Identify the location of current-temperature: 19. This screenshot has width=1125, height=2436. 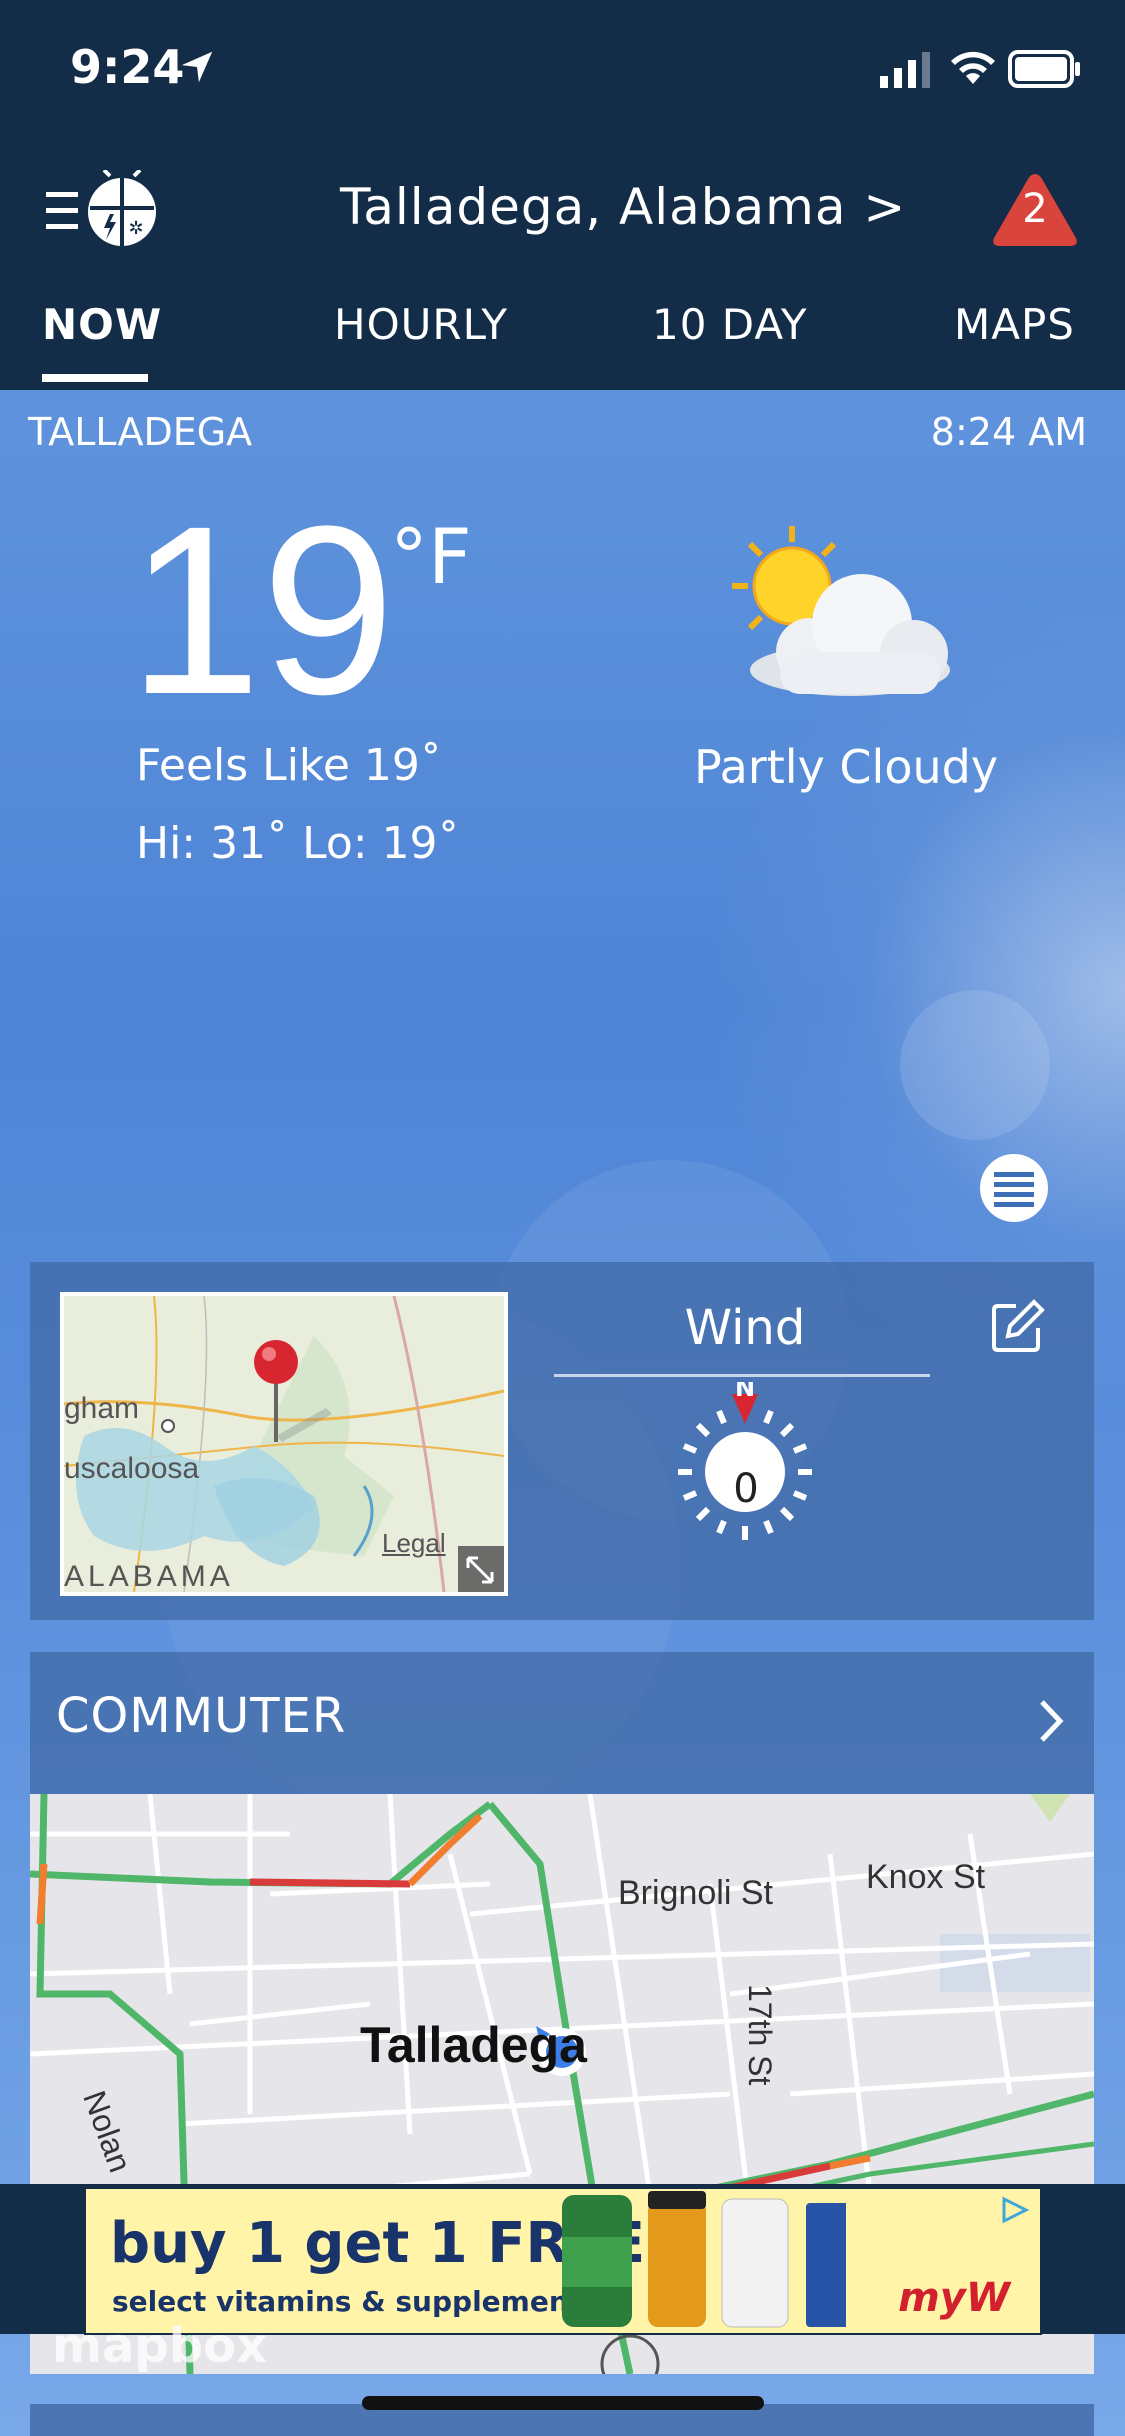
(261, 610).